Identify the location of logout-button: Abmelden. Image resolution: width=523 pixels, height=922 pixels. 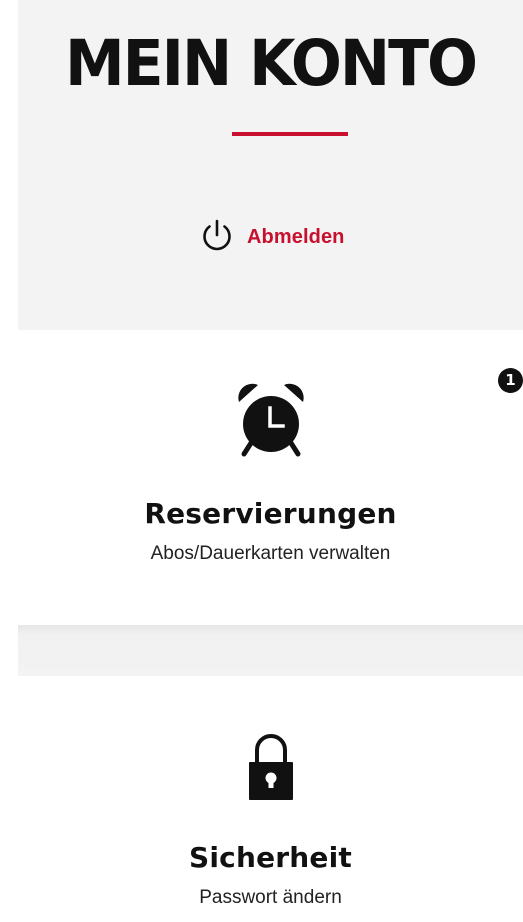
(272, 237).